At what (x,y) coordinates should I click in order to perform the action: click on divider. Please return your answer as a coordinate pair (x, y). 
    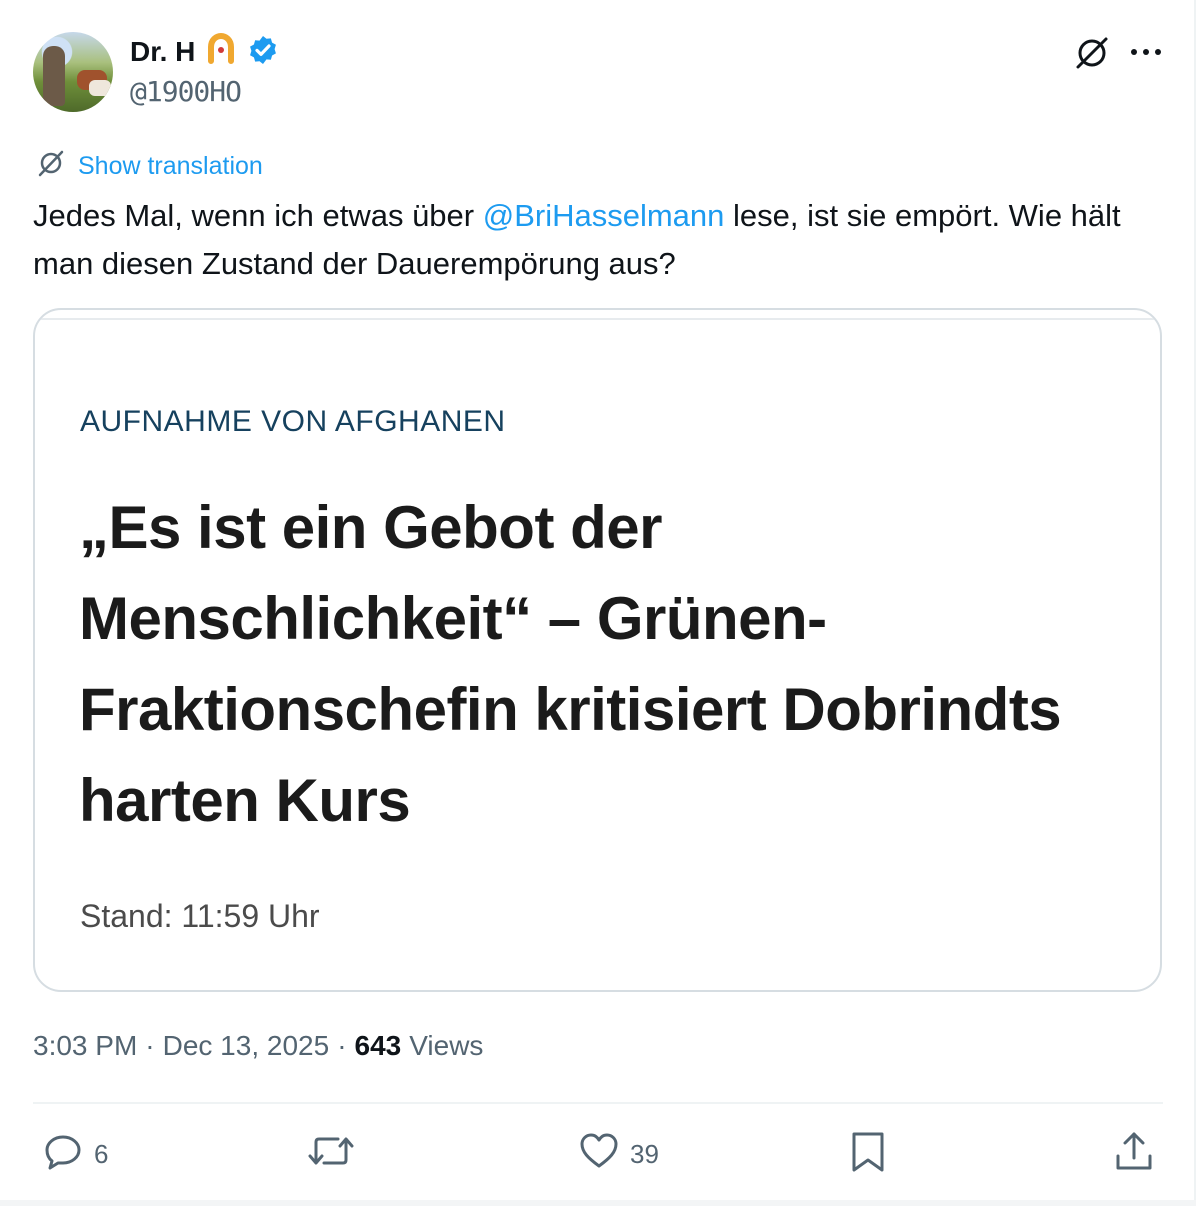
    Looking at the image, I should click on (598, 1103).